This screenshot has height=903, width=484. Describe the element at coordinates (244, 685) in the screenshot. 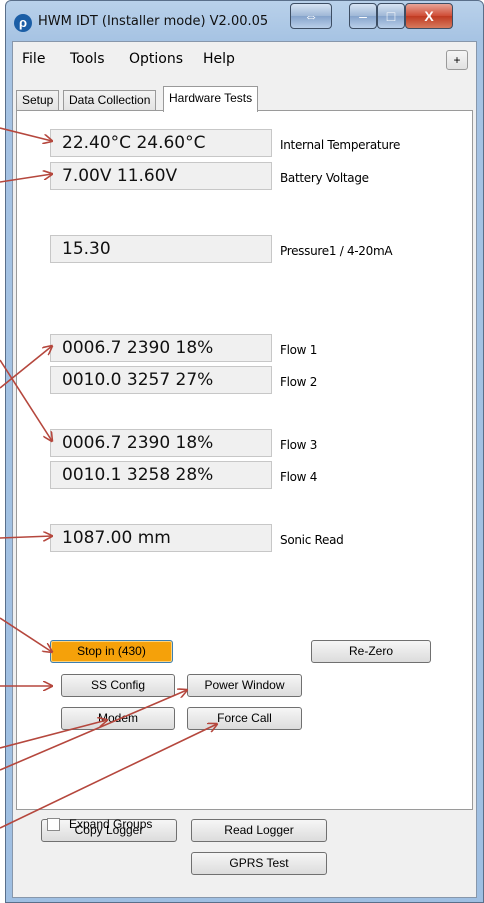

I see `power-window-button: Power Window` at that location.